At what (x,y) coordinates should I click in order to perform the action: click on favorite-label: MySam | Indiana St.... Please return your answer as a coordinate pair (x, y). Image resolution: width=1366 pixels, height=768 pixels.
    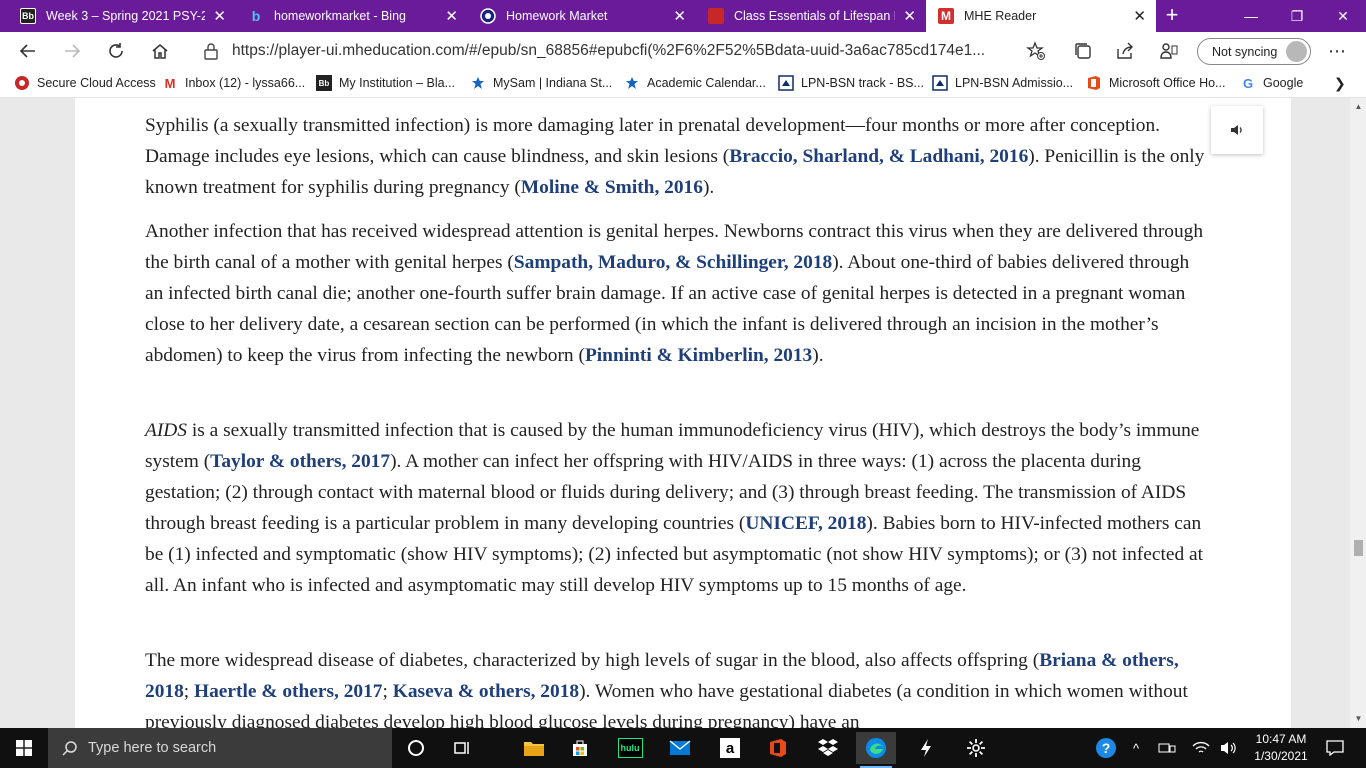
    Looking at the image, I should click on (553, 83).